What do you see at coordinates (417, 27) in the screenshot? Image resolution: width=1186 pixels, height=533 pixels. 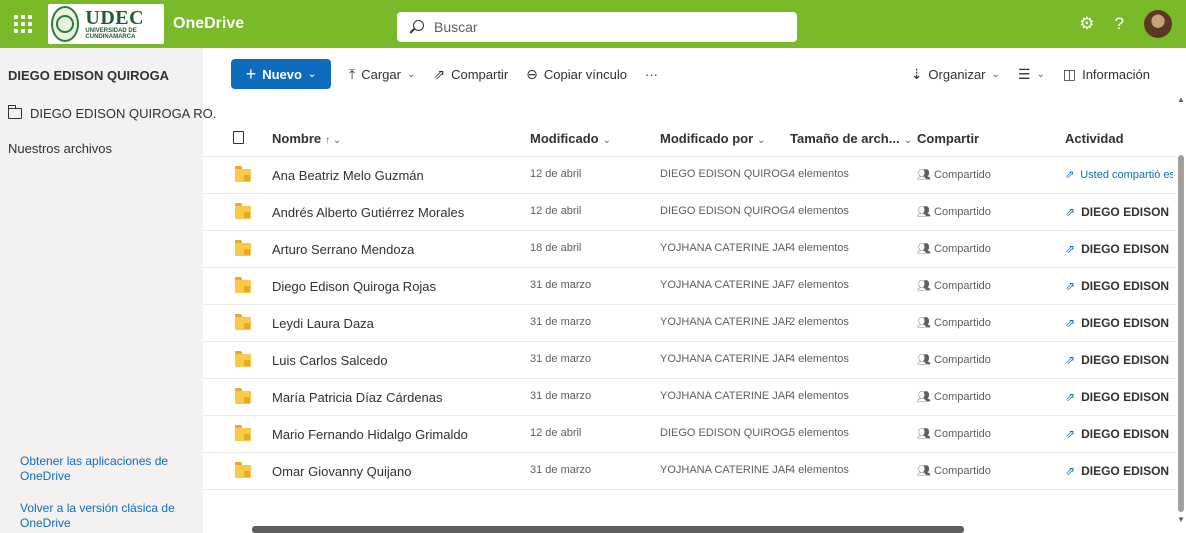 I see `search-icon` at bounding box center [417, 27].